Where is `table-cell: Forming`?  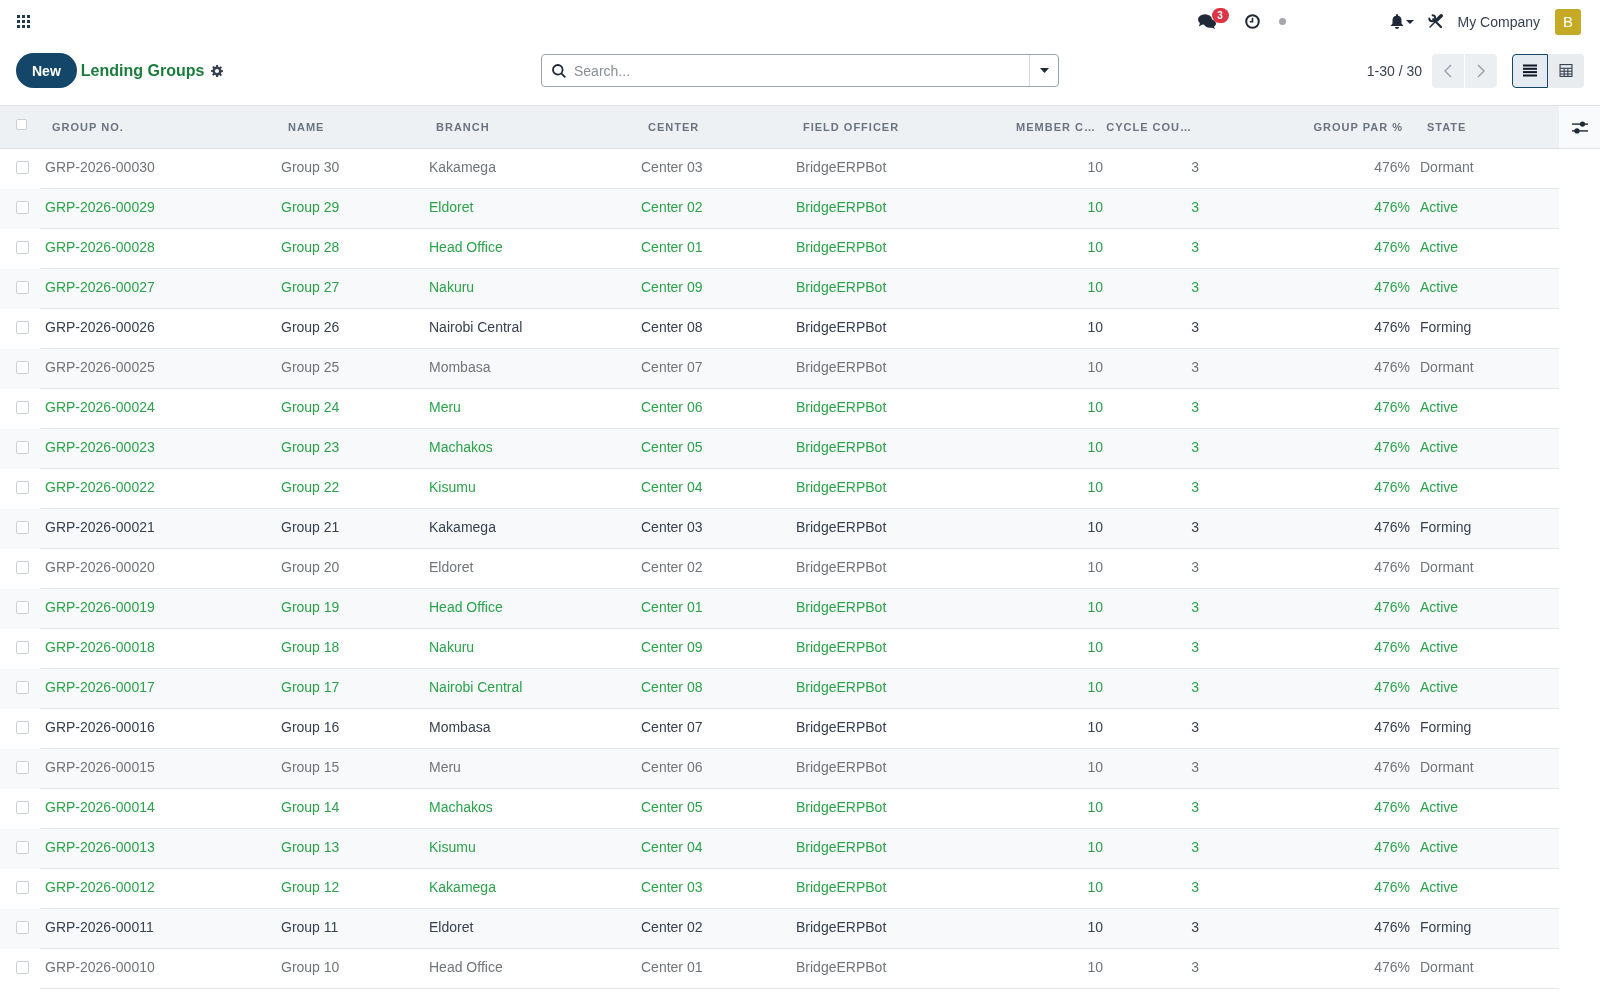 table-cell: Forming is located at coordinates (1446, 527).